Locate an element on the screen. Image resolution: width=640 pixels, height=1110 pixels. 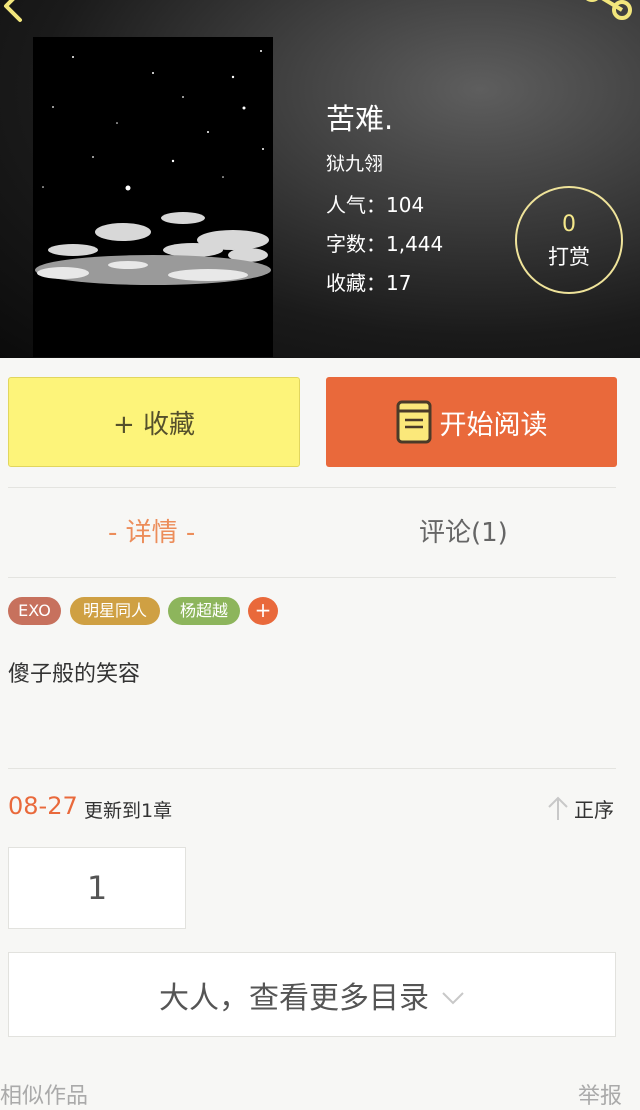
start-reading-button: 开始阅读 is located at coordinates (471, 422).